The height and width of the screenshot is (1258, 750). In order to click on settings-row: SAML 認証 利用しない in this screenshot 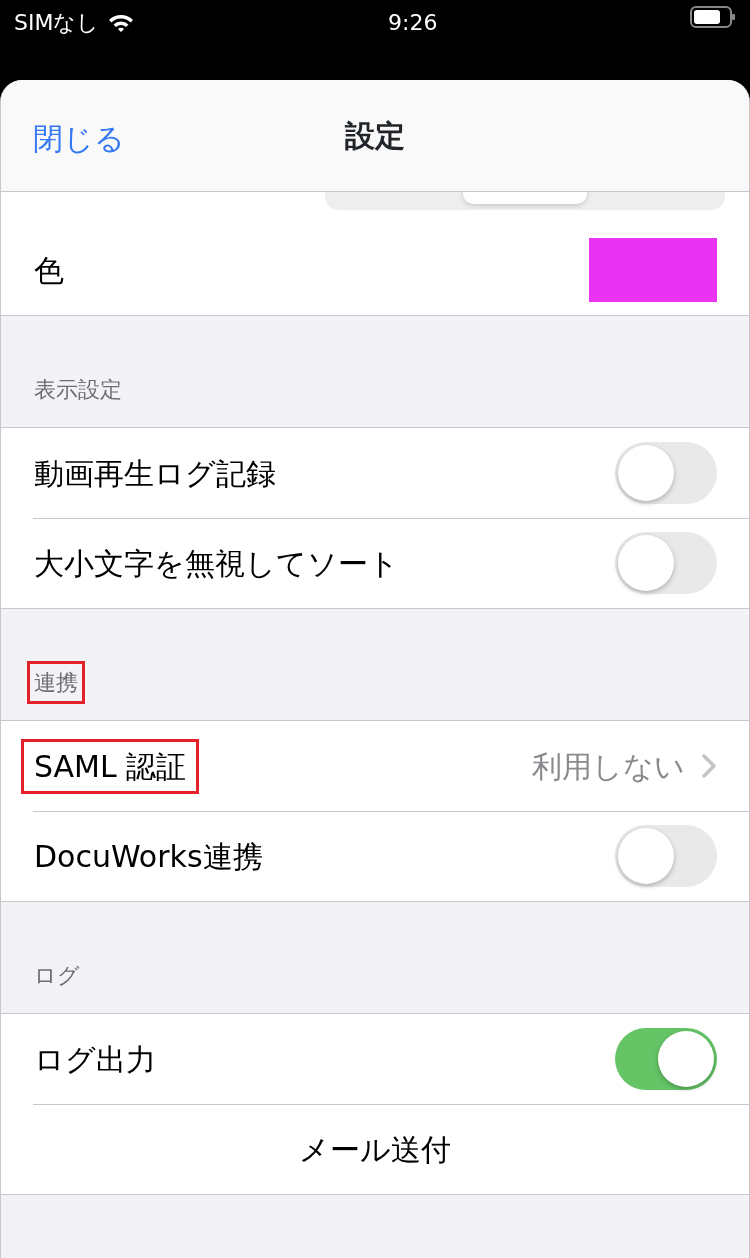, I will do `click(375, 766)`.